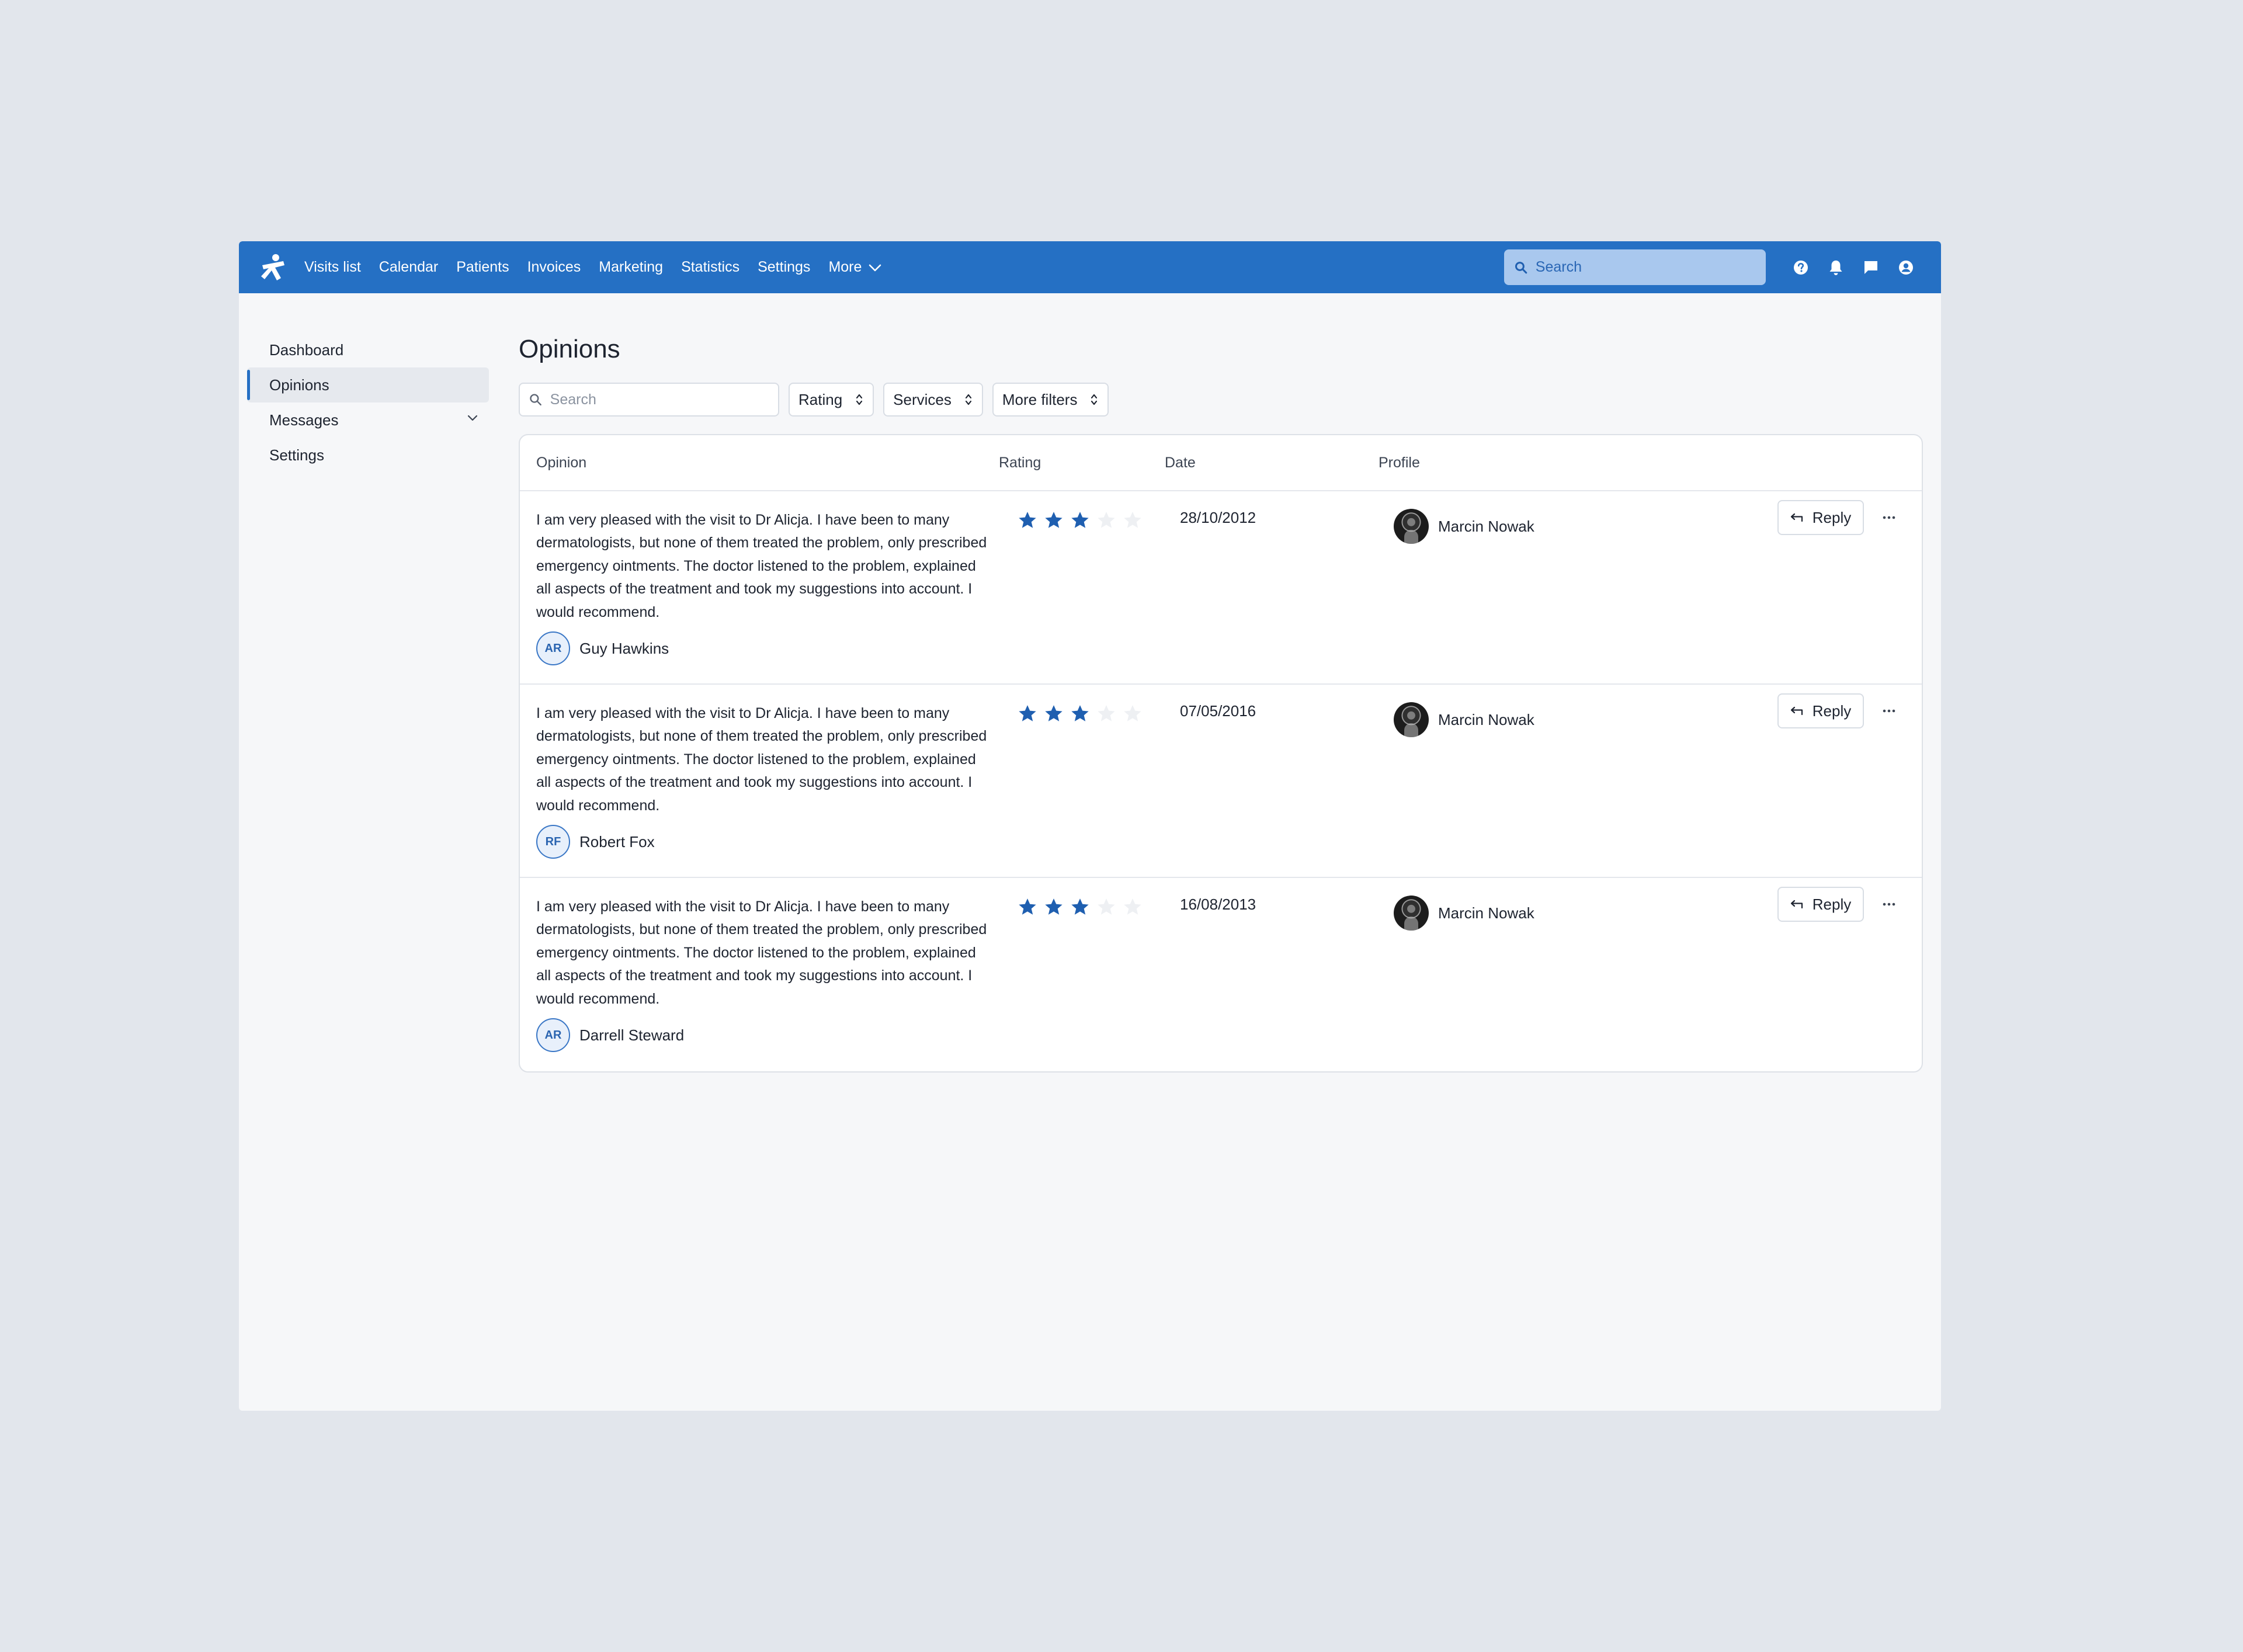  Describe the element at coordinates (332, 267) in the screenshot. I see `nav-visits-list: Visits list` at that location.